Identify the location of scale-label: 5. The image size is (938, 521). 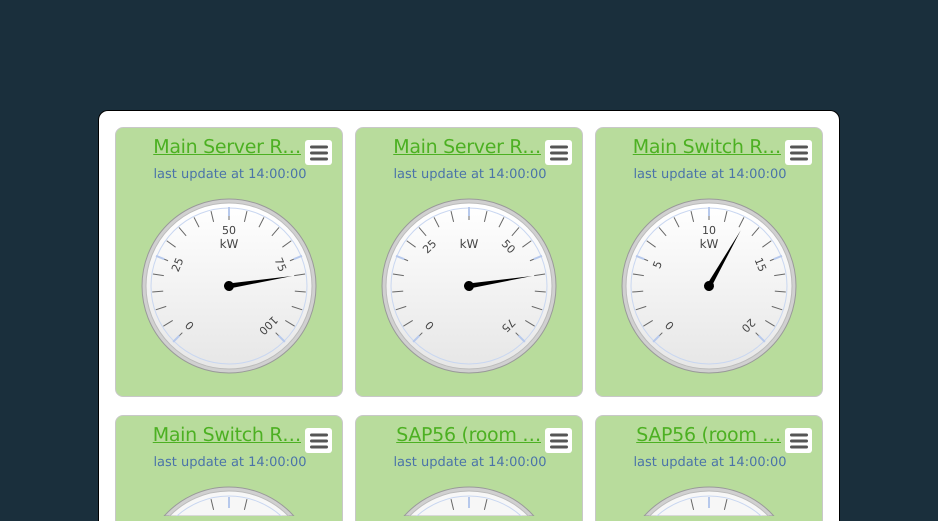
(658, 264).